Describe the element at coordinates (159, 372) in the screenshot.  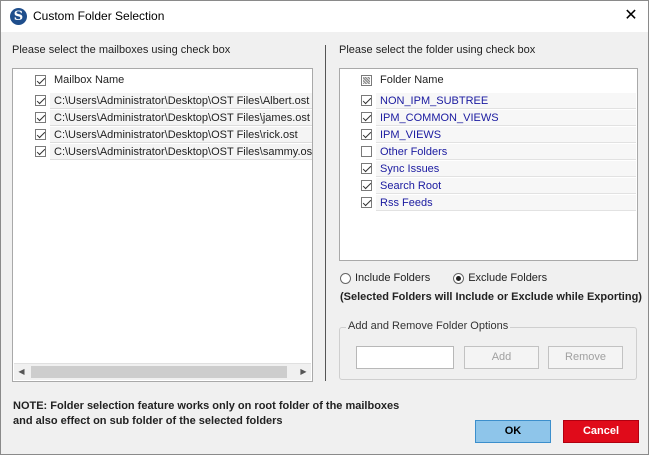
I see `scrollbar-thumb` at that location.